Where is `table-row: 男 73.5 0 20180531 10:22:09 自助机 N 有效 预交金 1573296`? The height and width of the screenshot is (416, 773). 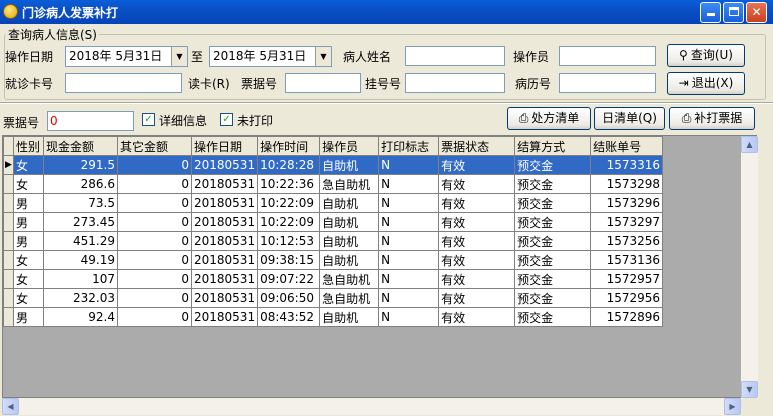
table-row: 男 73.5 0 20180531 10:22:09 自助机 N 有效 预交金 1573296 is located at coordinates (333, 203).